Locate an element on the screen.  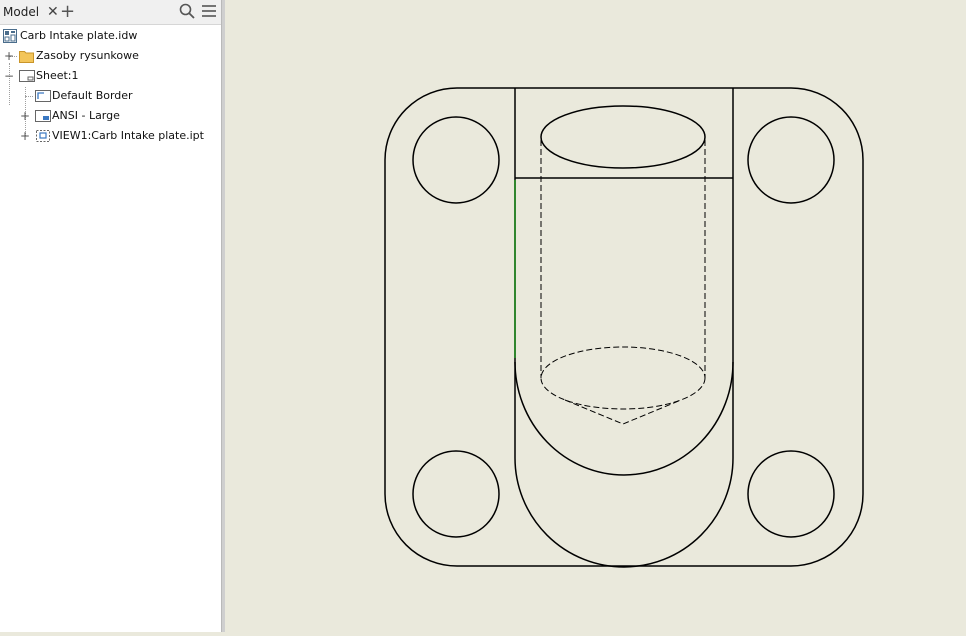
browser-tab-bar: Model ✕ + is located at coordinates (110, 12).